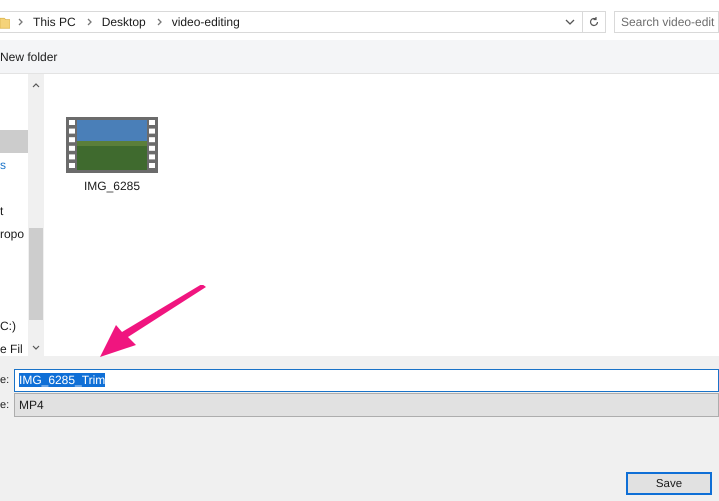 The width and height of the screenshot is (719, 501). What do you see at coordinates (206, 22) in the screenshot?
I see `breadcrumb: video-editing` at bounding box center [206, 22].